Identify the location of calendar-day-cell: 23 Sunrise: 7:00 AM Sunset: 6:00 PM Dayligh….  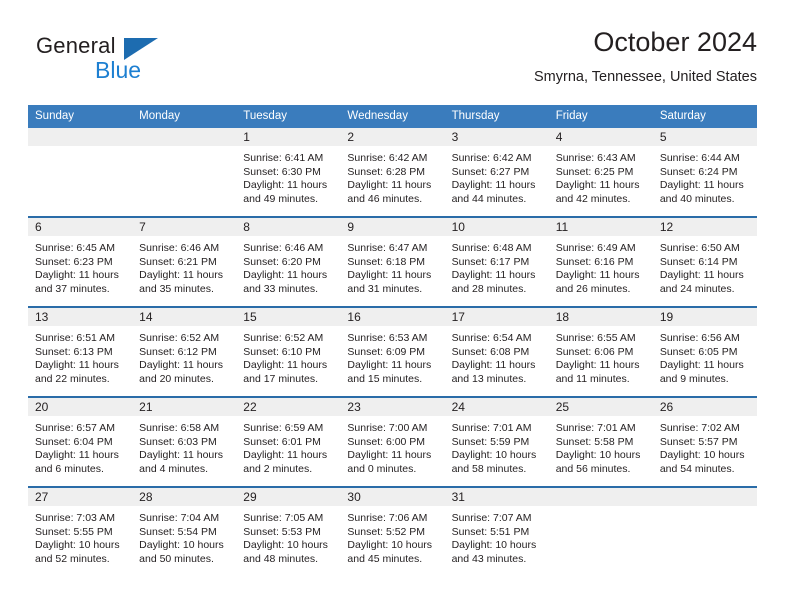
(392, 441).